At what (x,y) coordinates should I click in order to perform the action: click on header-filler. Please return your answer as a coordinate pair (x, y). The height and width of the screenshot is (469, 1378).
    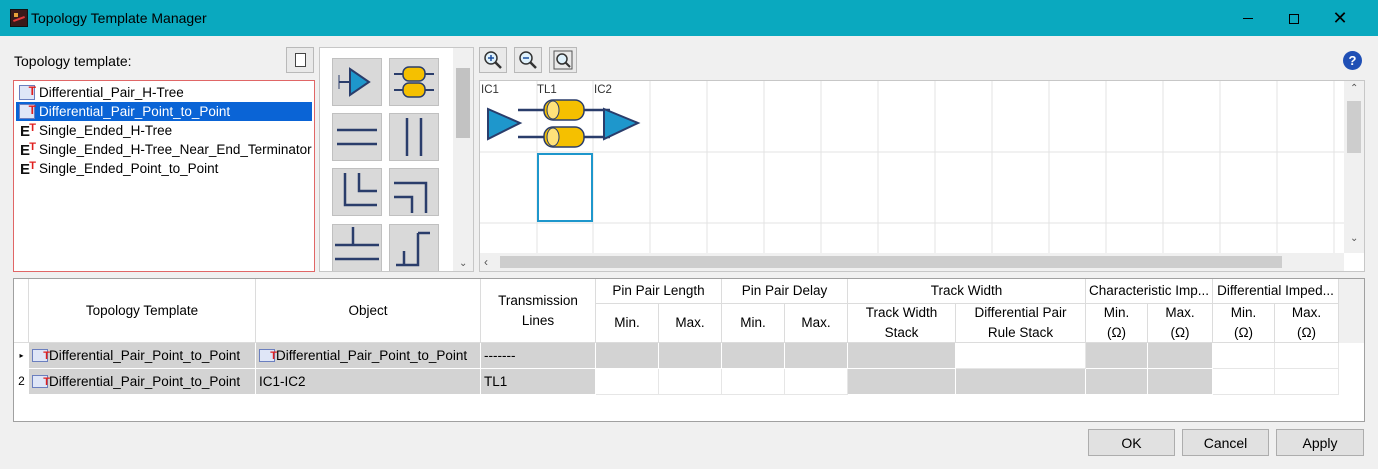
    Looking at the image, I should click on (1351, 311).